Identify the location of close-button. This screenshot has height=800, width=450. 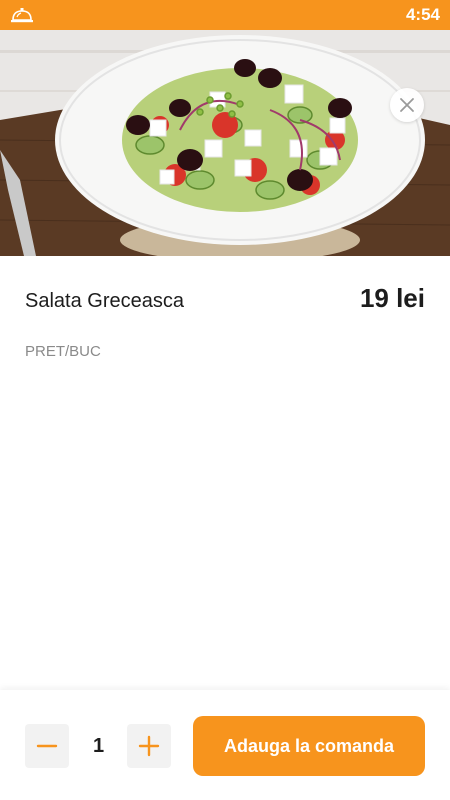
(407, 105).